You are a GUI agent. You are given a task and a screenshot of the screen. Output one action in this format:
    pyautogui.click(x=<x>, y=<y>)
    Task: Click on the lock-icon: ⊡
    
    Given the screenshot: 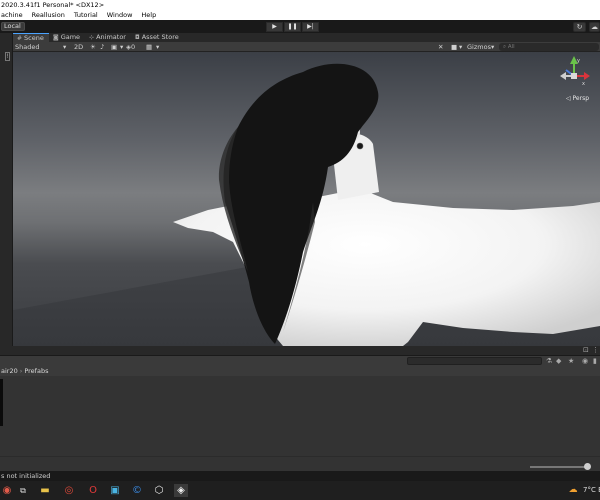 What is the action you would take?
    pyautogui.click(x=586, y=350)
    